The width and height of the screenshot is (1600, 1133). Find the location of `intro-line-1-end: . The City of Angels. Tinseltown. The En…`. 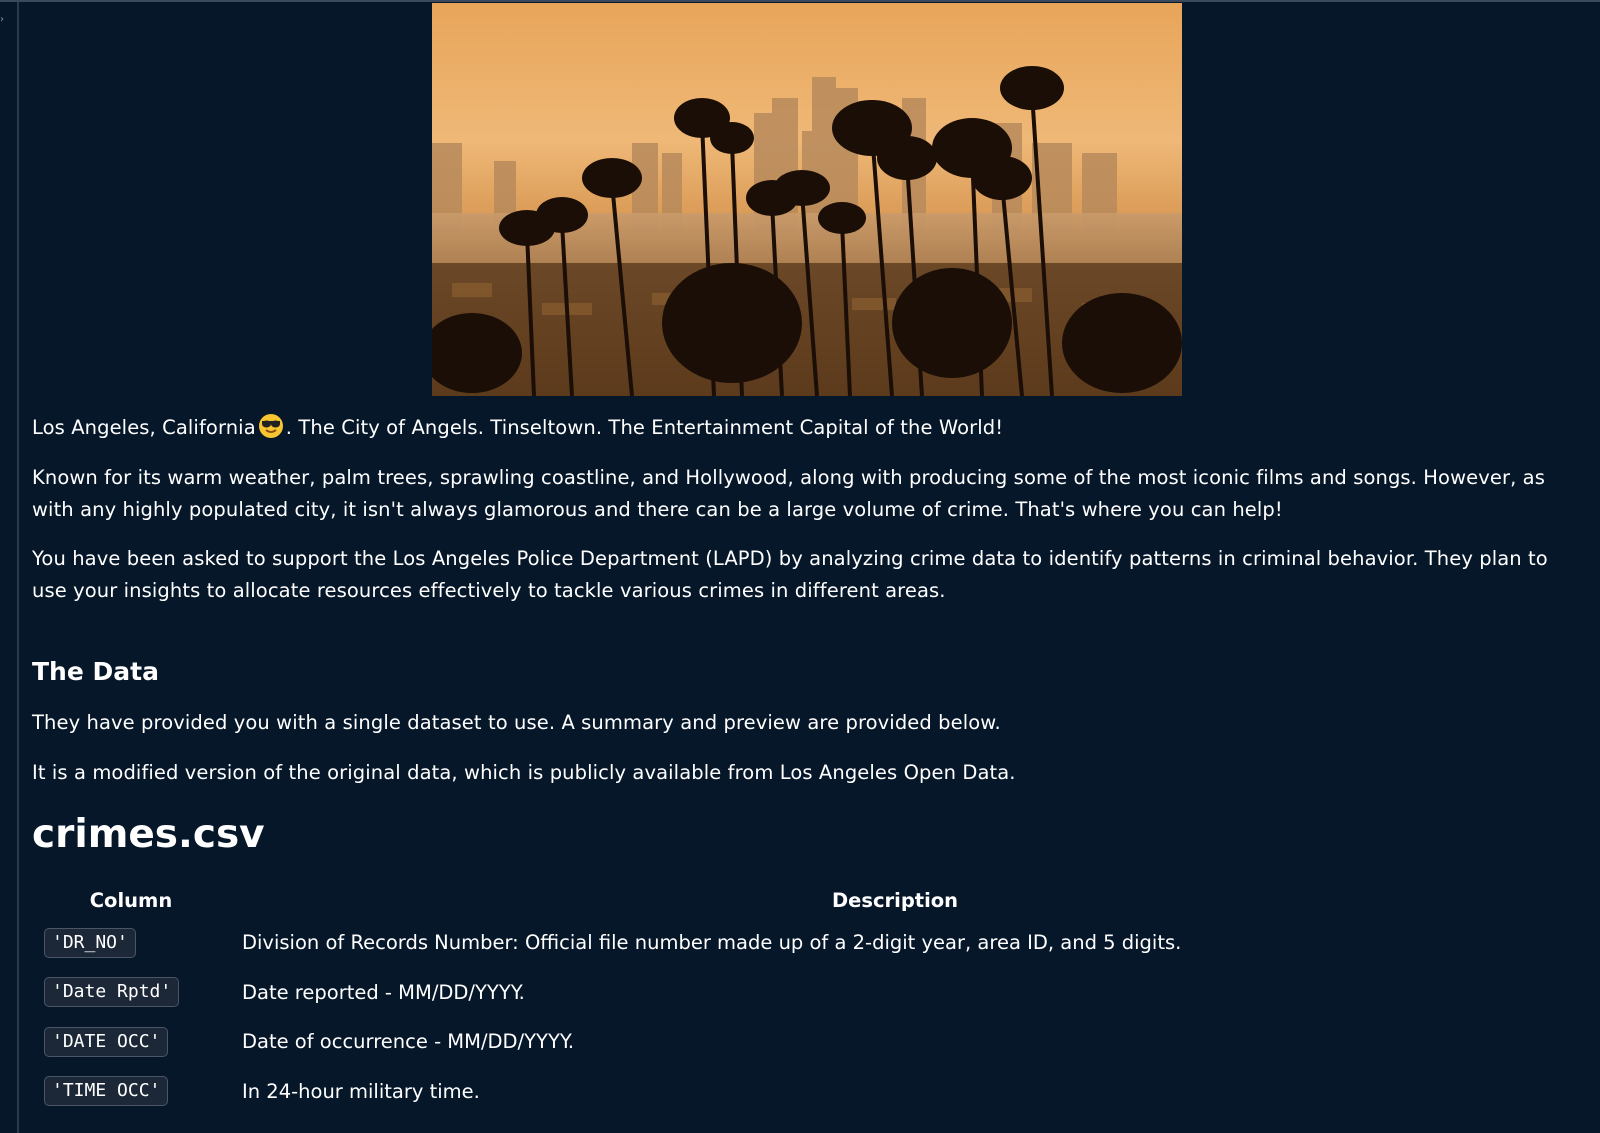

intro-line-1-end: . The City of Angels. Tinseltown. The En… is located at coordinates (644, 427).